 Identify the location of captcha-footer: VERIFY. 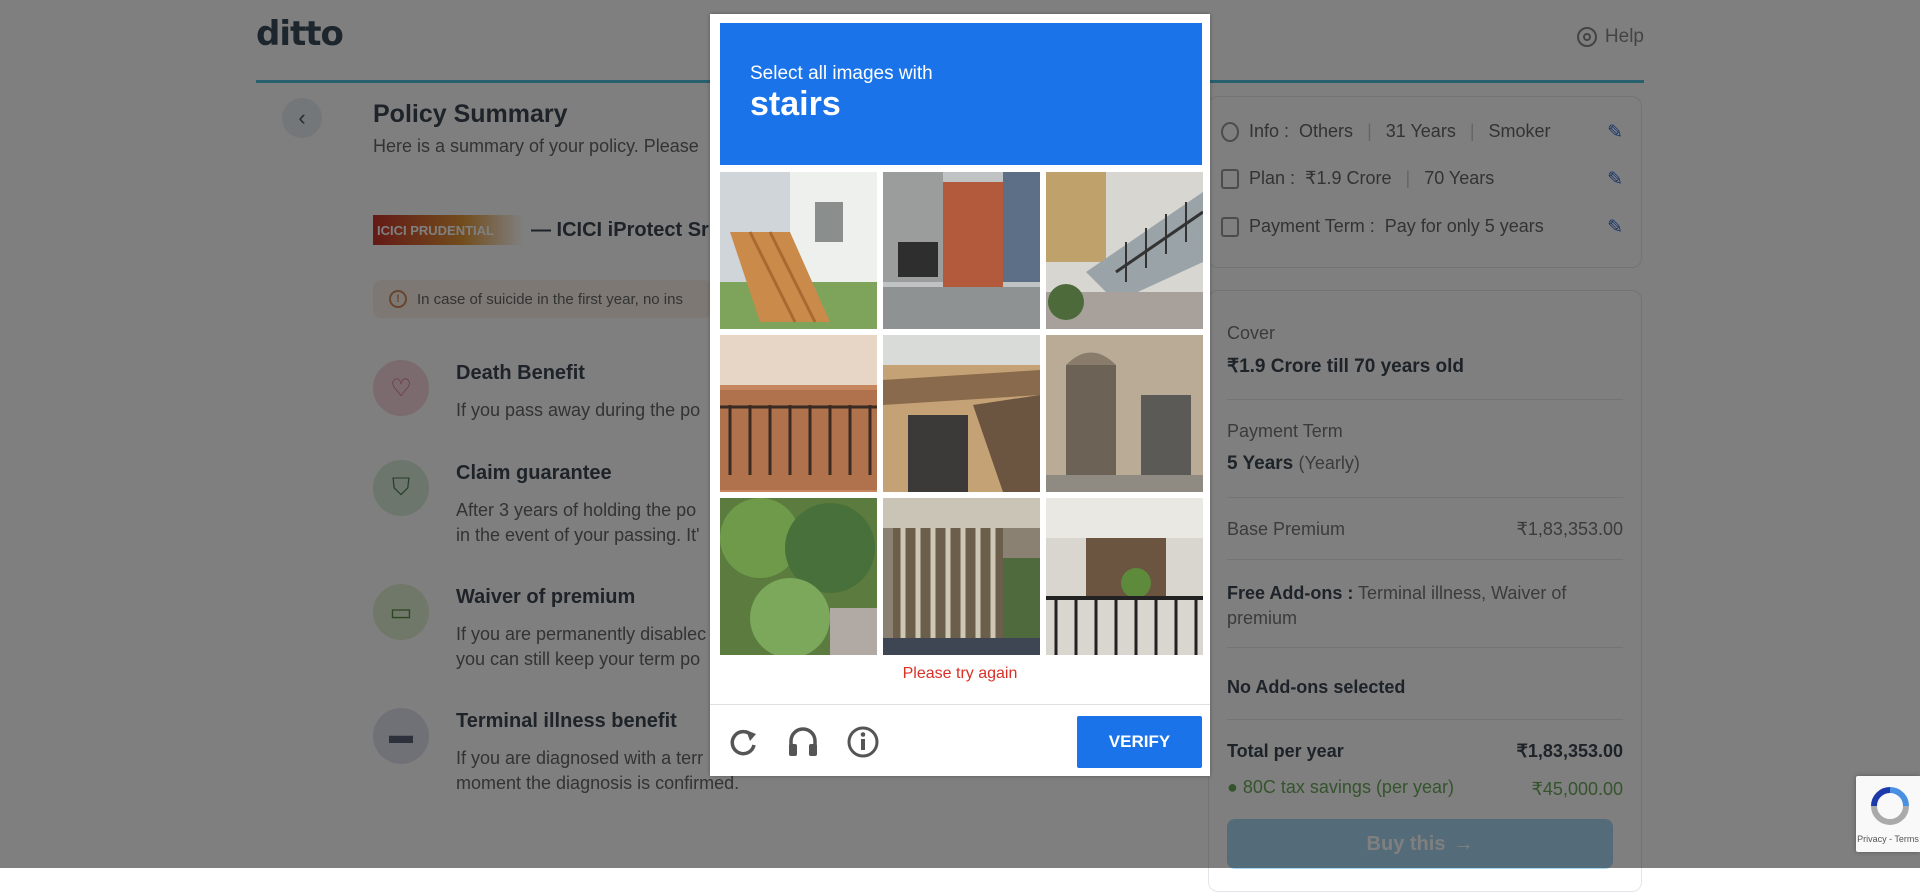
(960, 740).